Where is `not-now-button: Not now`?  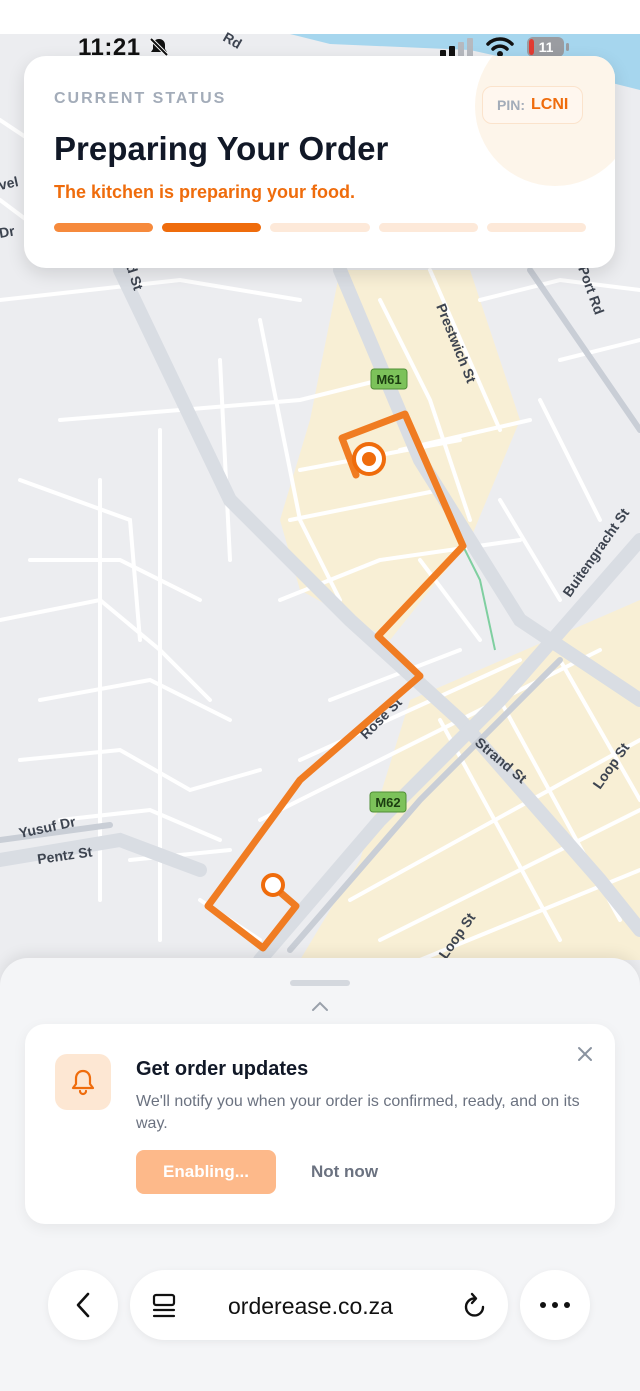
not-now-button: Not now is located at coordinates (344, 1172).